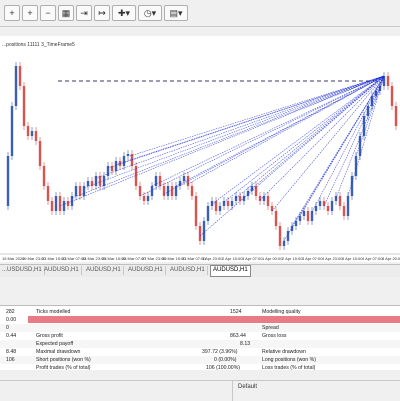  What do you see at coordinates (48, 13) in the screenshot?
I see `zoom-out-icon: −` at bounding box center [48, 13].